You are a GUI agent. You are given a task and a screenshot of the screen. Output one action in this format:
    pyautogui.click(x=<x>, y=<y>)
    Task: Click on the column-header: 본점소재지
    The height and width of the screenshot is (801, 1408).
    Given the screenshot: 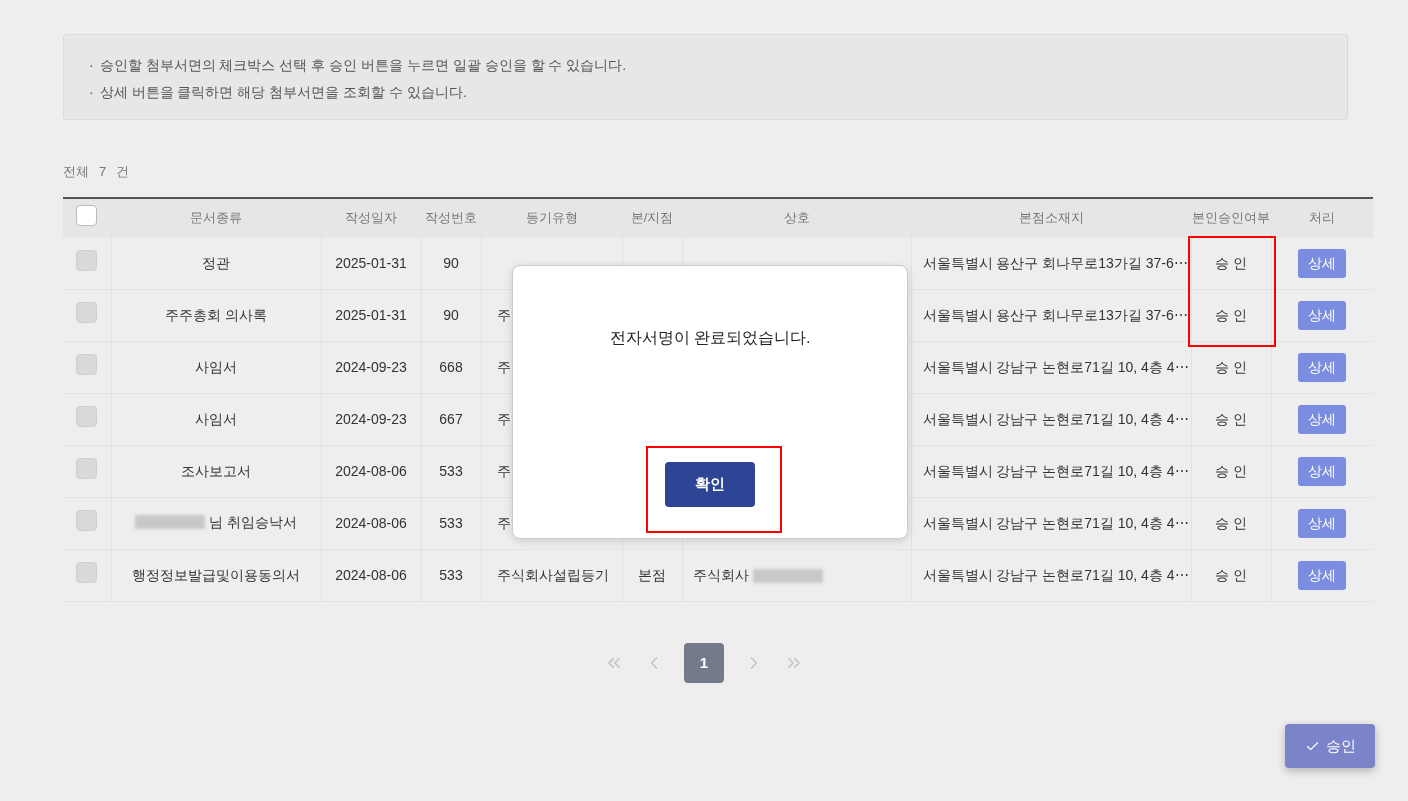 What is the action you would take?
    pyautogui.click(x=1051, y=218)
    